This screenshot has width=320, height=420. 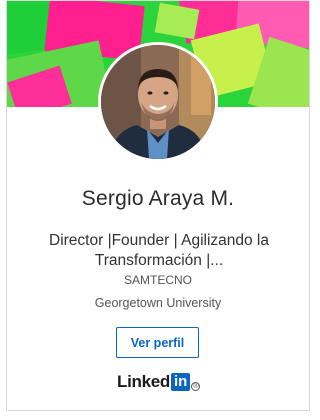 I want to click on education-school: Georgetown University, so click(x=158, y=303).